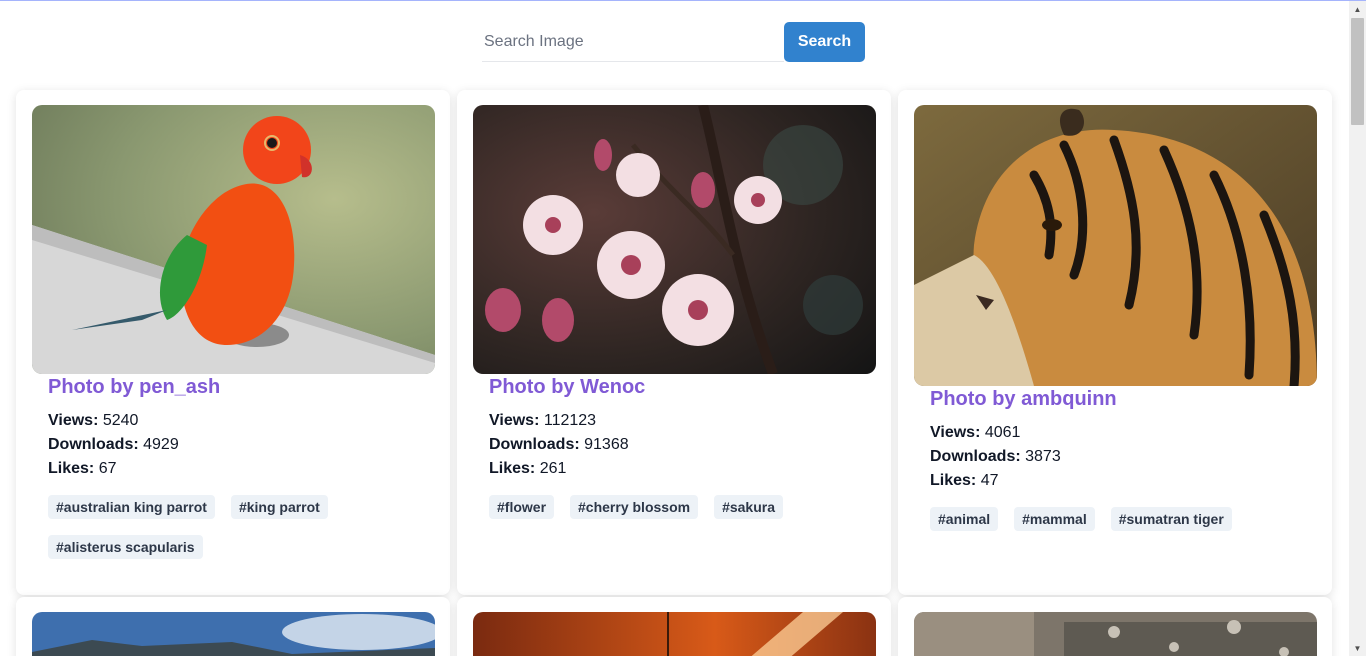 This screenshot has height=656, width=1366. What do you see at coordinates (559, 444) in the screenshot?
I see `downloads-stat: Downloads: 91368` at bounding box center [559, 444].